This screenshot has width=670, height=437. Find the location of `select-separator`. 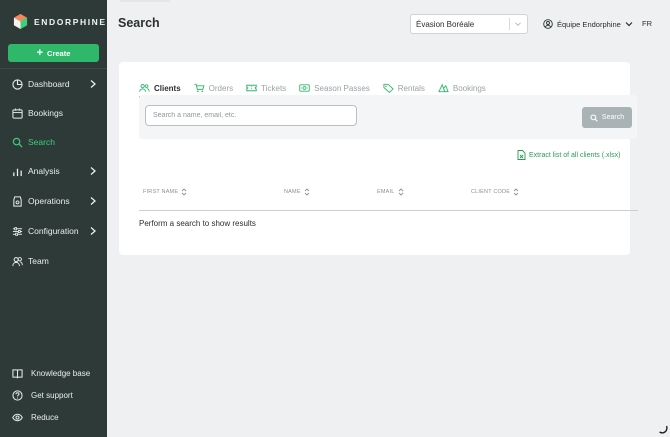

select-separator is located at coordinates (509, 24).